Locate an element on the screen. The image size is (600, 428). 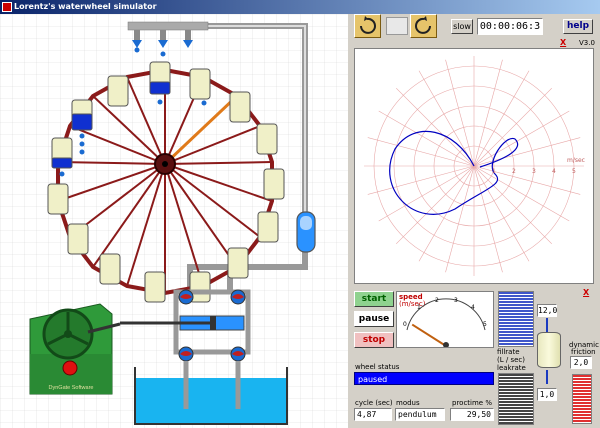
app-icon is located at coordinates (7, 7).